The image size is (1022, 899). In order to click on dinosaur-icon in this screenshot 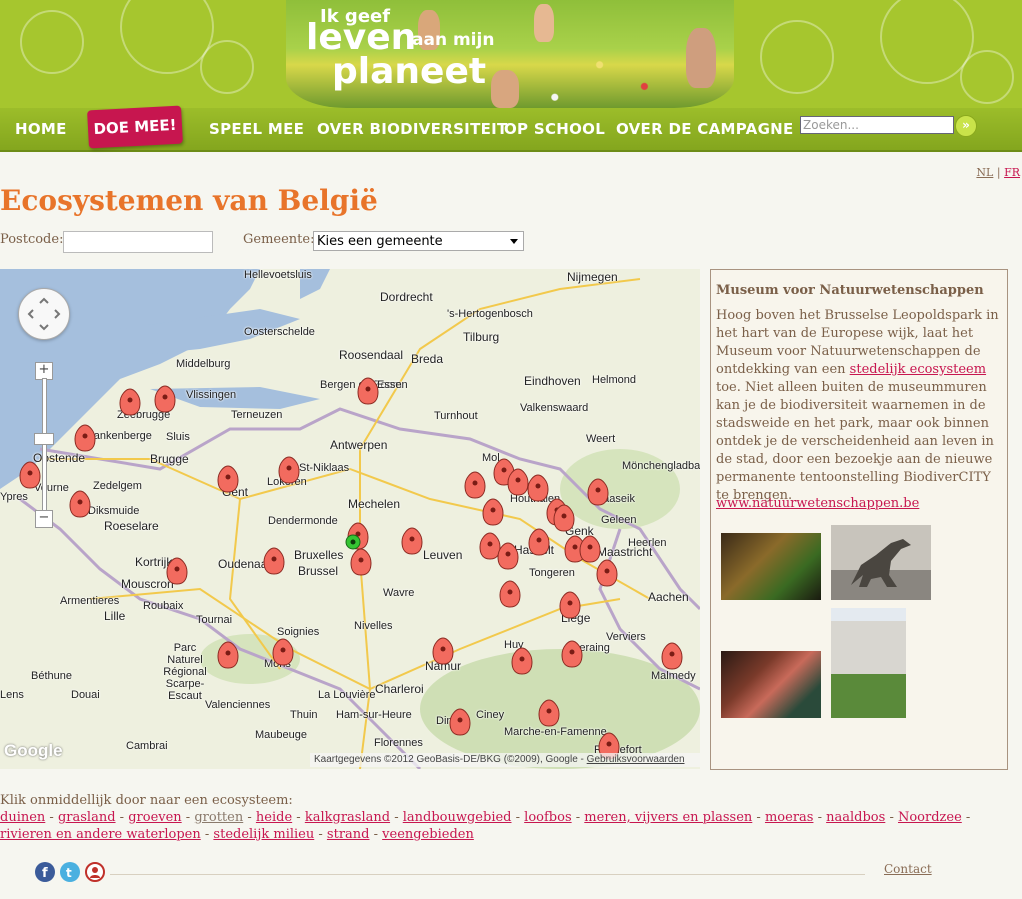, I will do `click(881, 563)`.